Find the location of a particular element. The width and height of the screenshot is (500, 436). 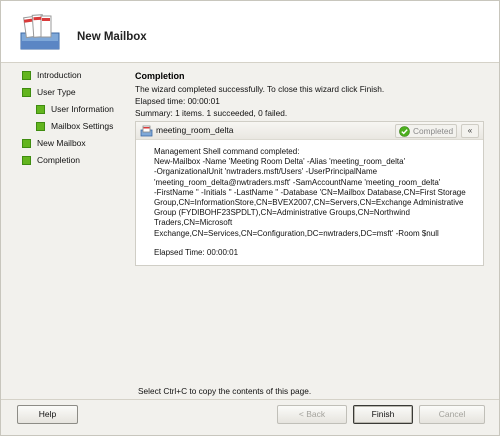

status-text: Completed is located at coordinates (433, 131).